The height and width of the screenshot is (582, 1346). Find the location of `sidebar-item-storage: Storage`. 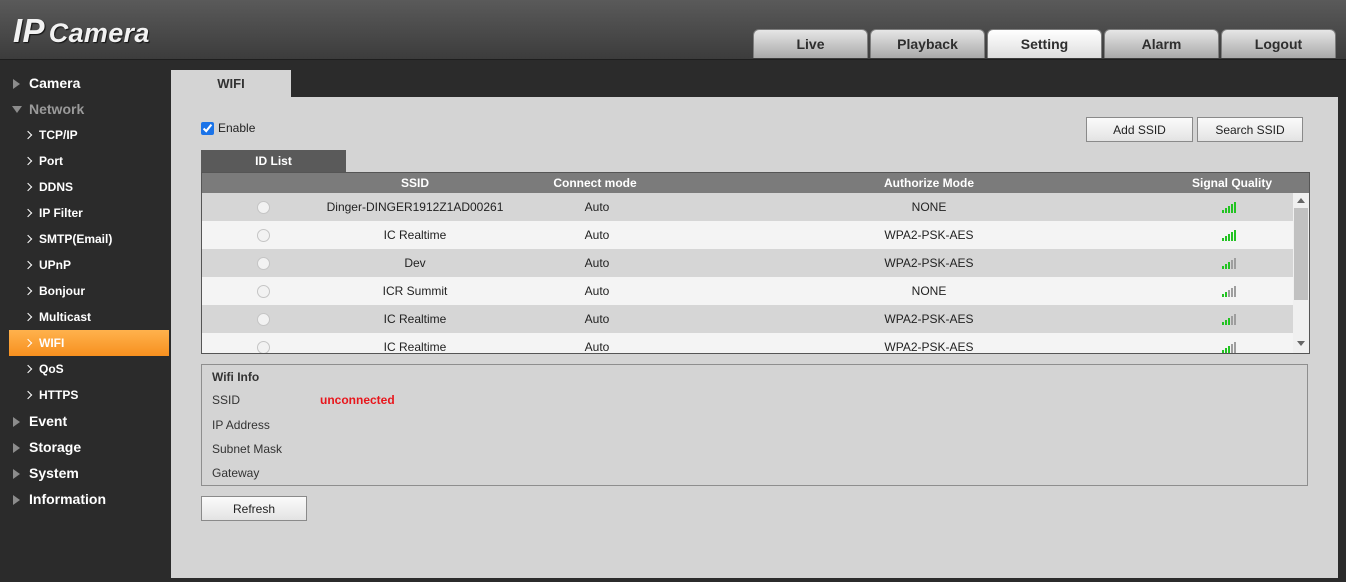

sidebar-item-storage: Storage is located at coordinates (85, 447).